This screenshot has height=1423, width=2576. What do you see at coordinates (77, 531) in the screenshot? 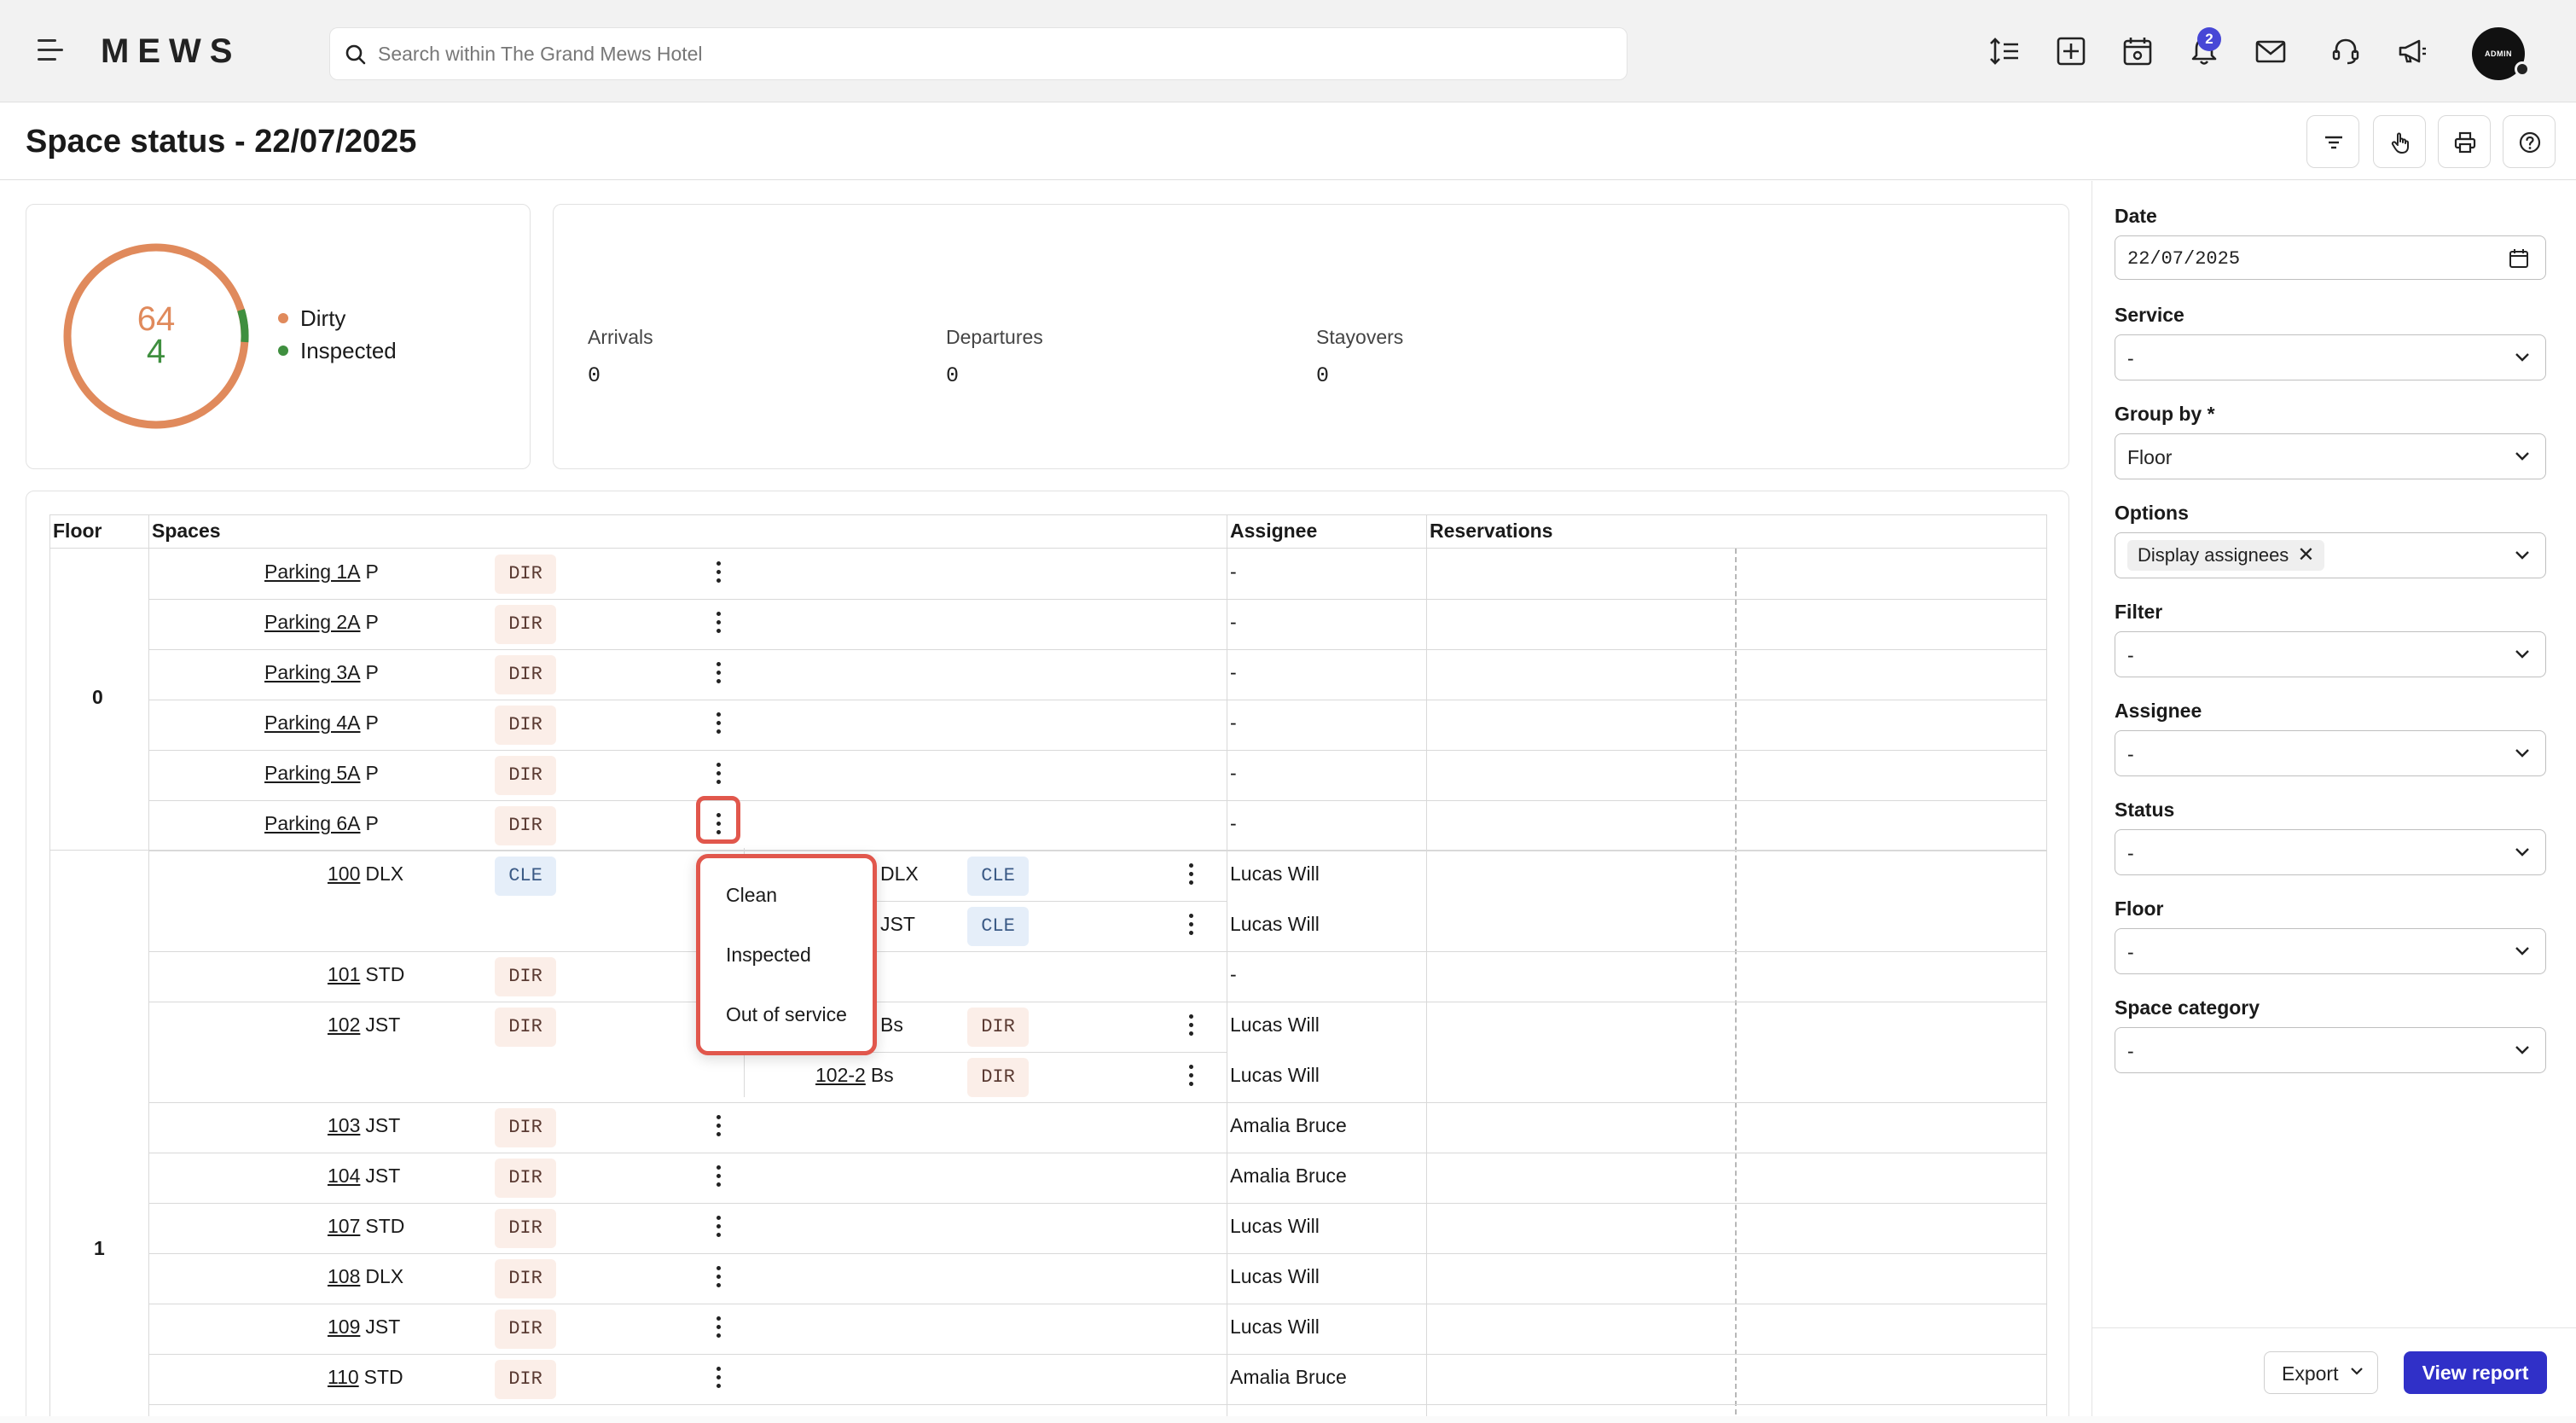
I see `floor-header: Floor` at bounding box center [77, 531].